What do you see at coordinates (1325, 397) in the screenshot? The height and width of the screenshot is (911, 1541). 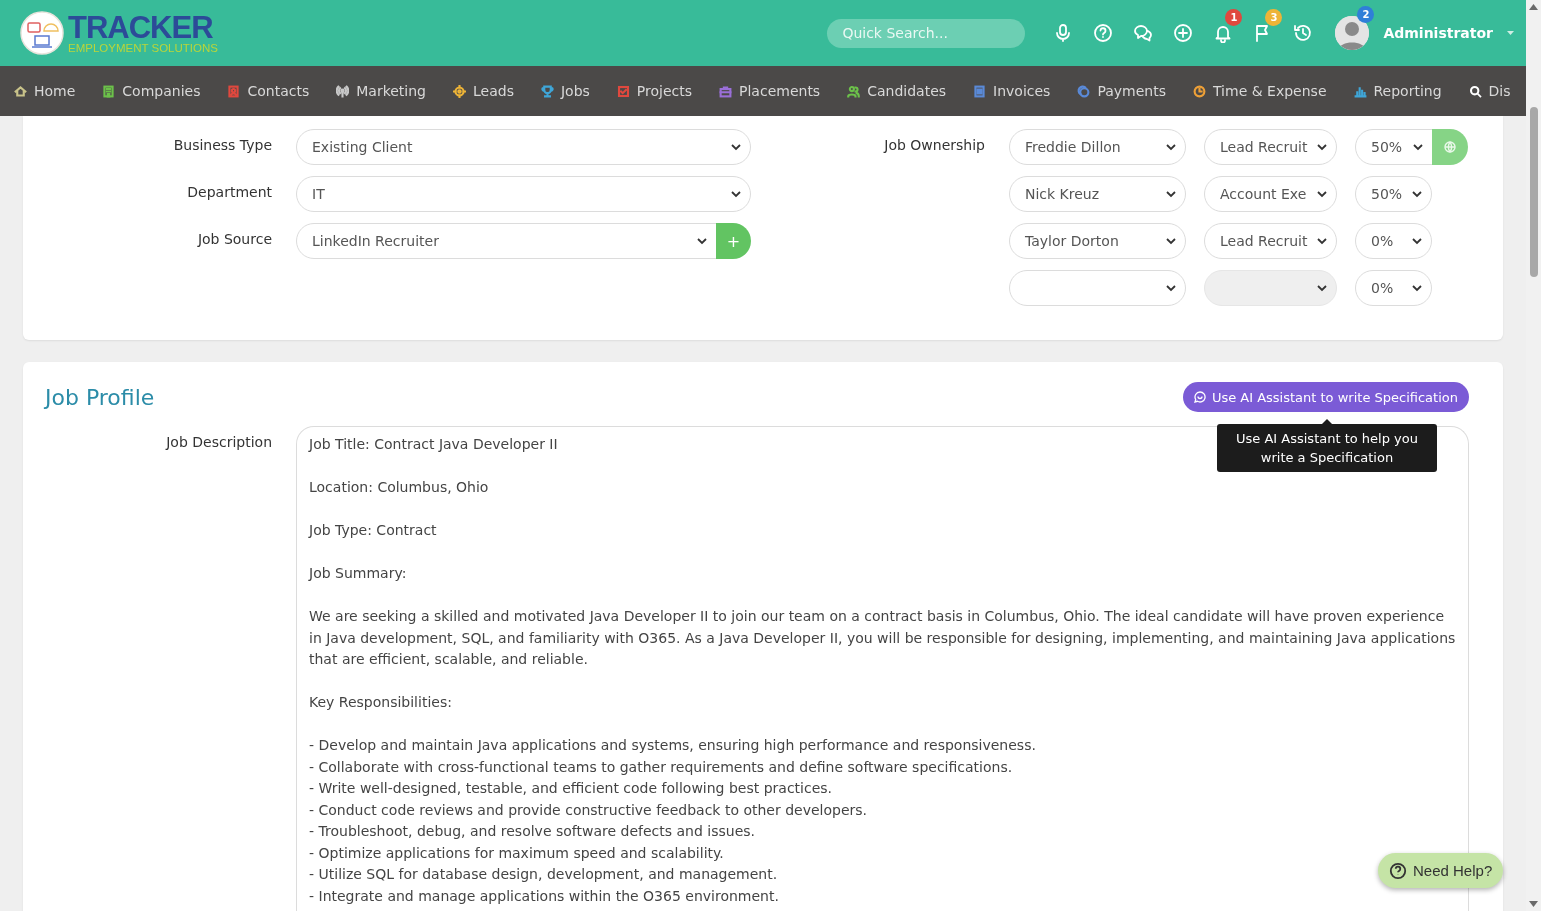 I see `ai-assistant-button: Use AI Assistant to write Specification` at bounding box center [1325, 397].